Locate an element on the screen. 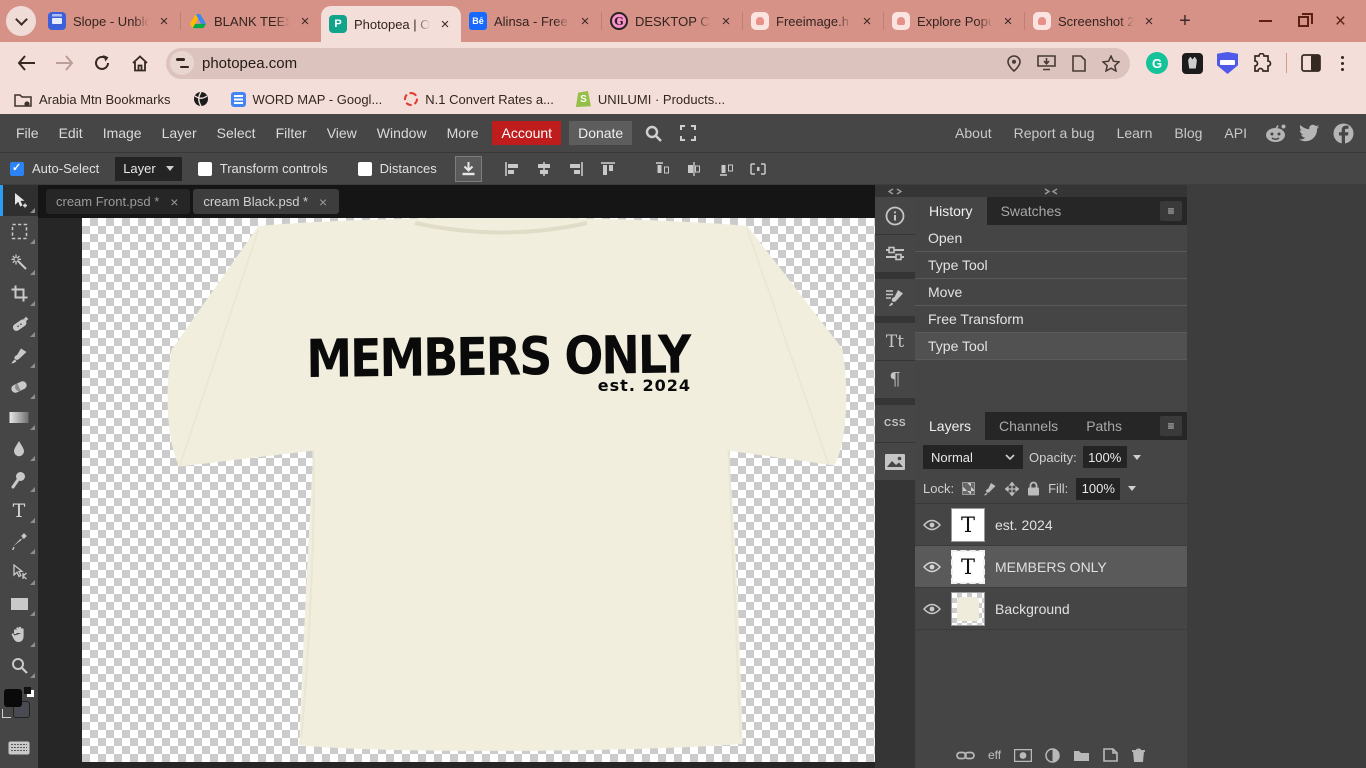 This screenshot has height=768, width=1366. reload-icon is located at coordinates (102, 63).